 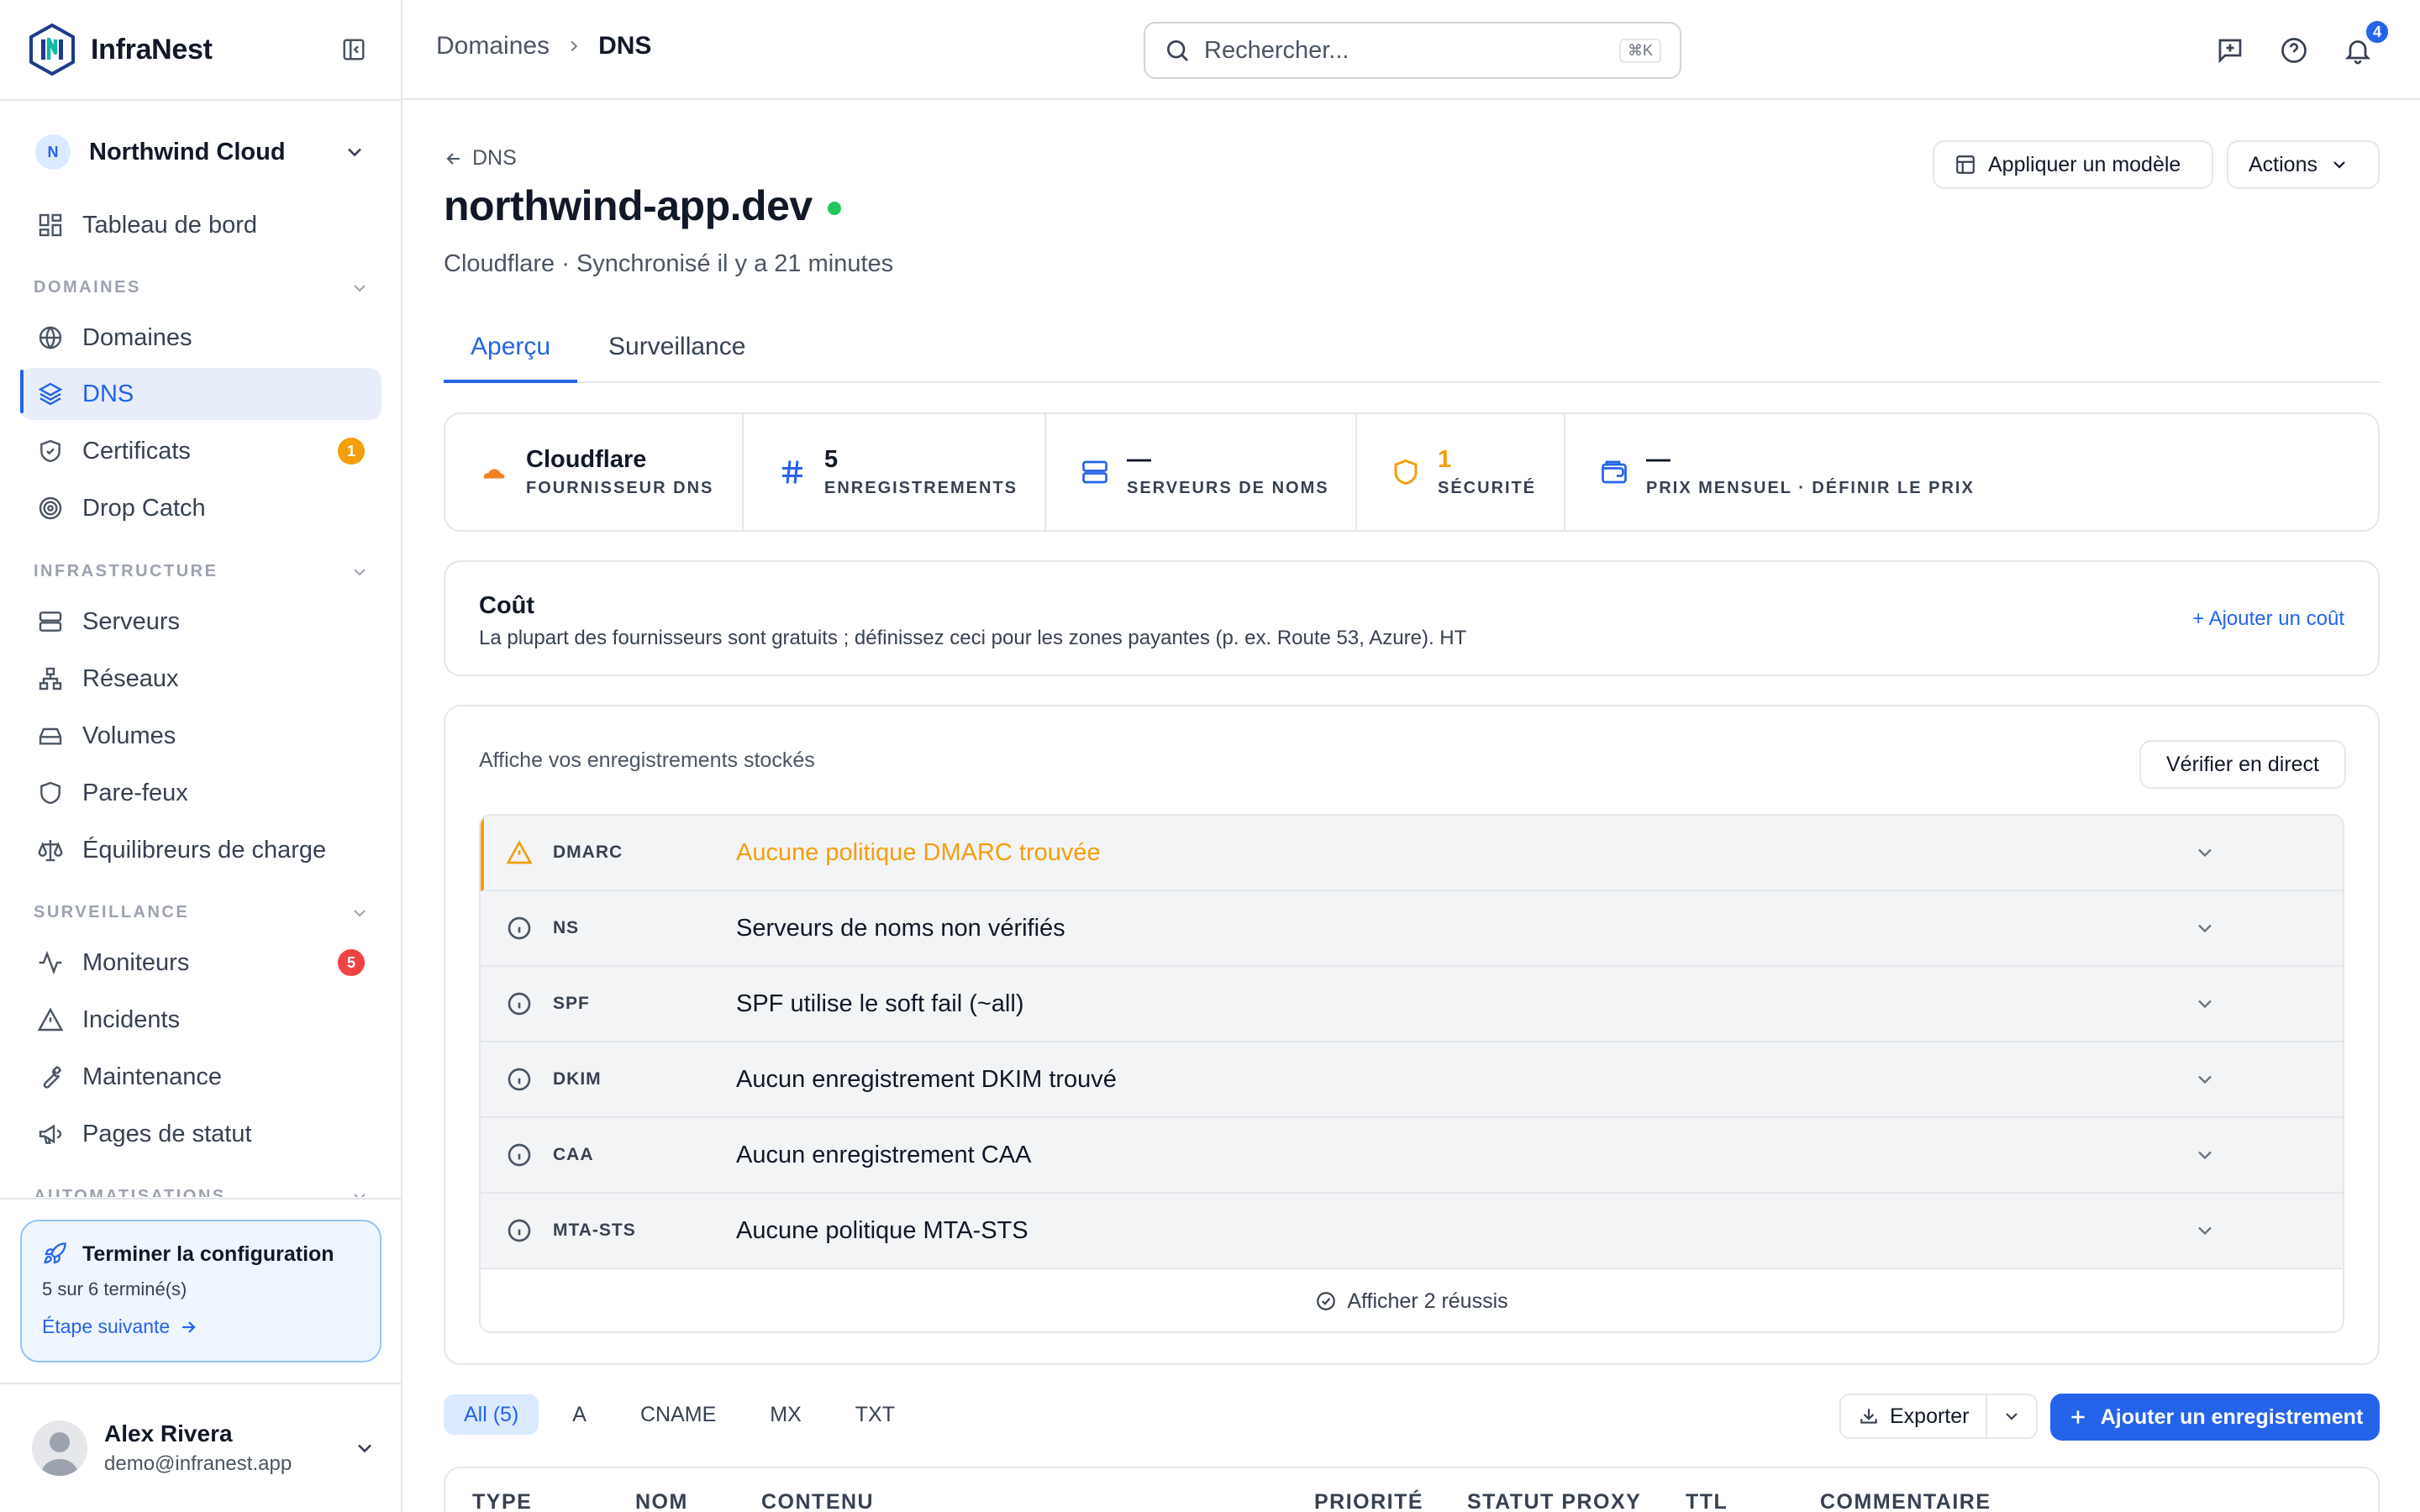 I want to click on tab-monitoring: Surveillance, so click(x=676, y=358).